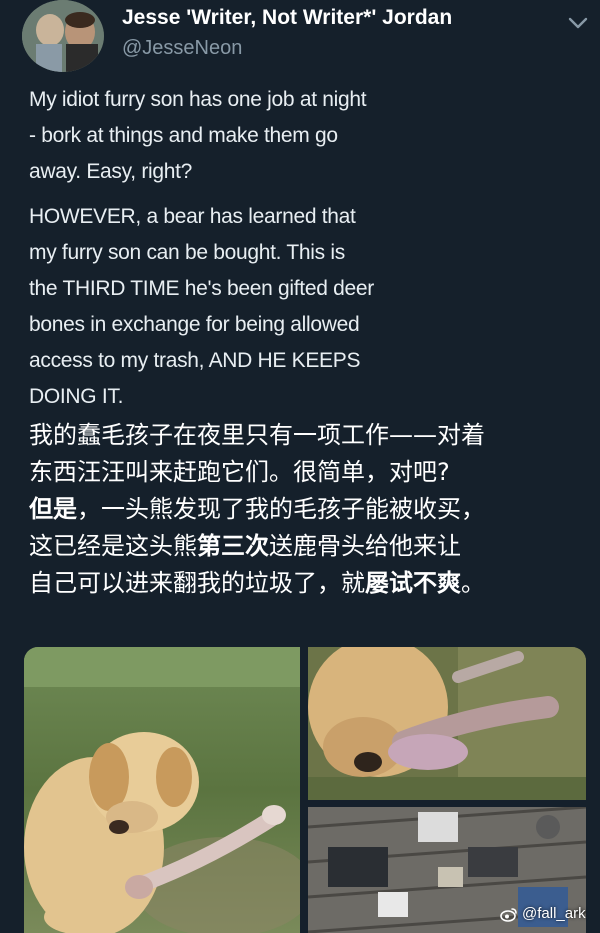  Describe the element at coordinates (187, 252) in the screenshot. I see `text-line: my furry son can be bought. This is` at that location.